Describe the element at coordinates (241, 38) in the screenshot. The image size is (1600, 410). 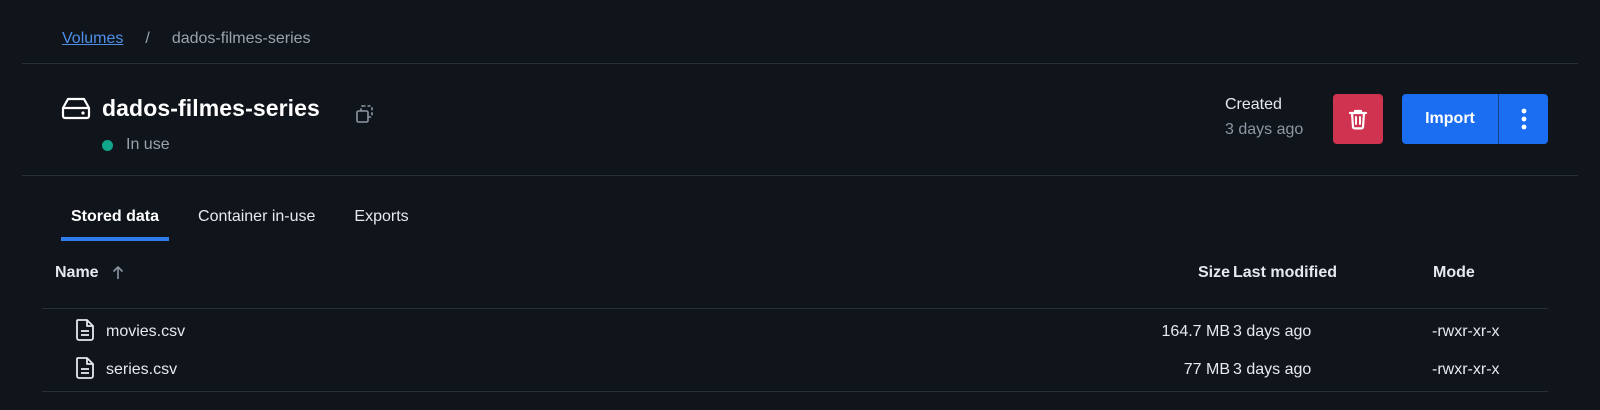
I see `breadcrumb-current: dados-filmes-series` at that location.